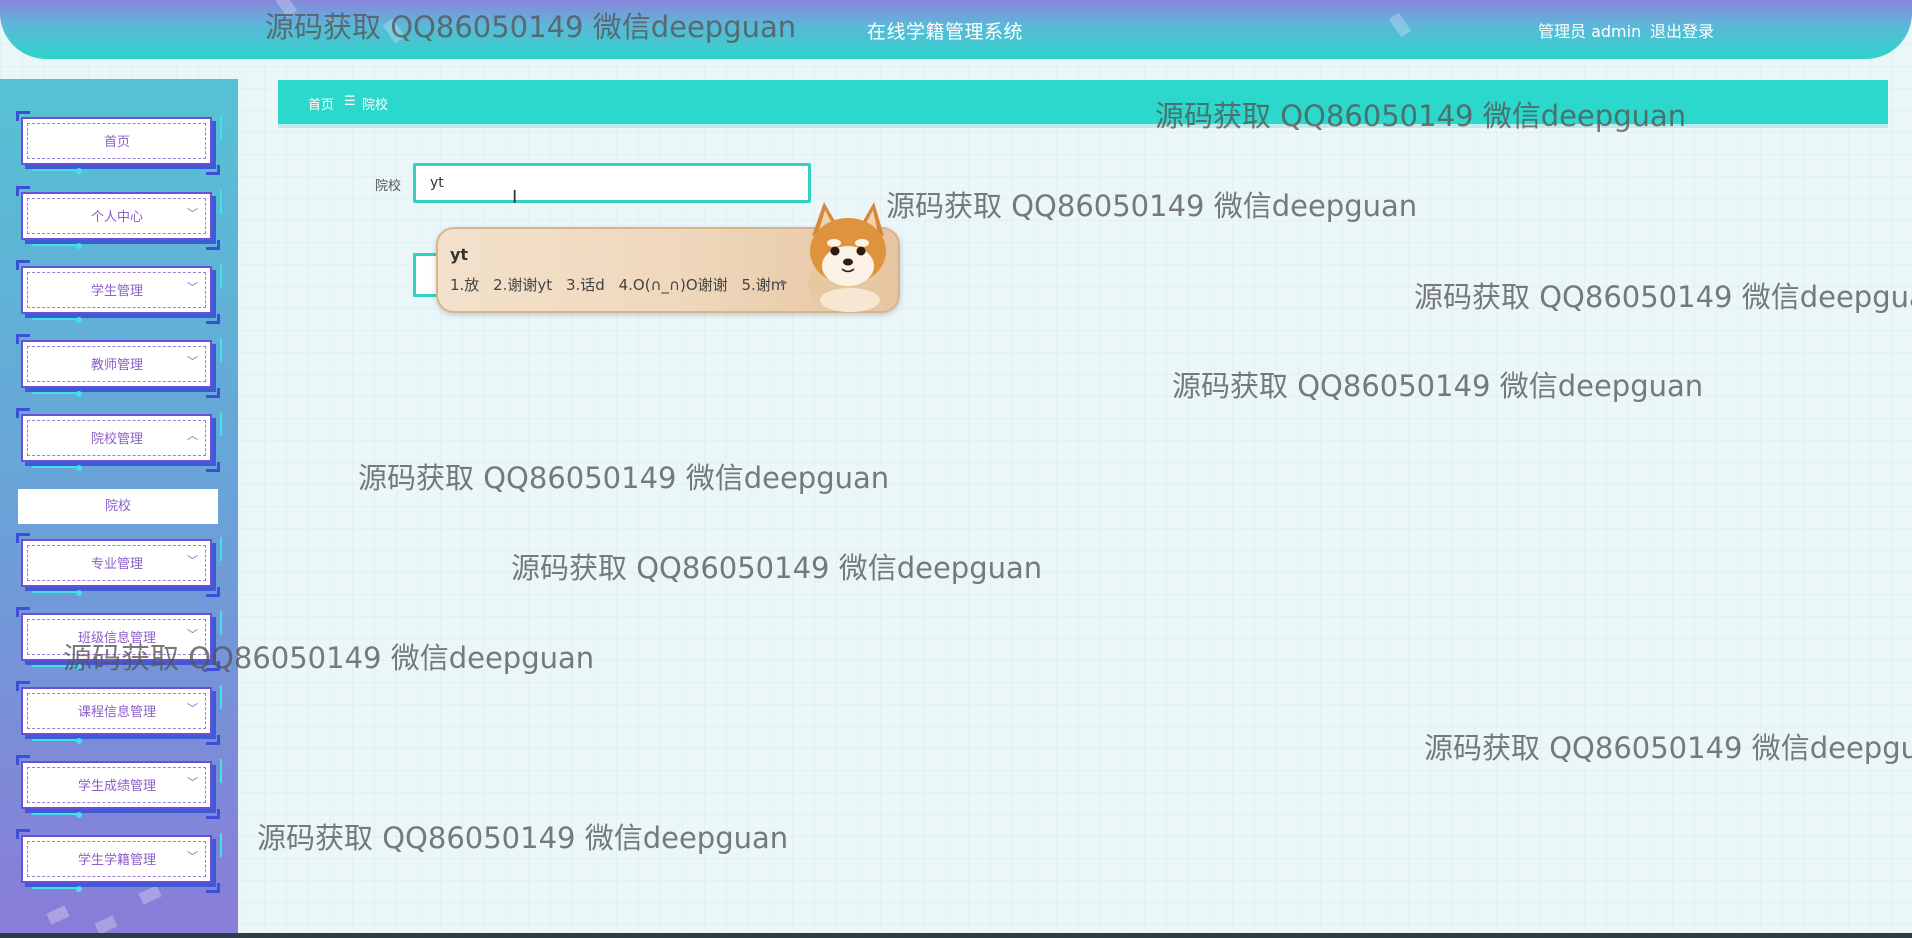 The height and width of the screenshot is (938, 1912). Describe the element at coordinates (119, 861) in the screenshot. I see `sidebar-item-records: 学生学籍管理 ﹀` at that location.